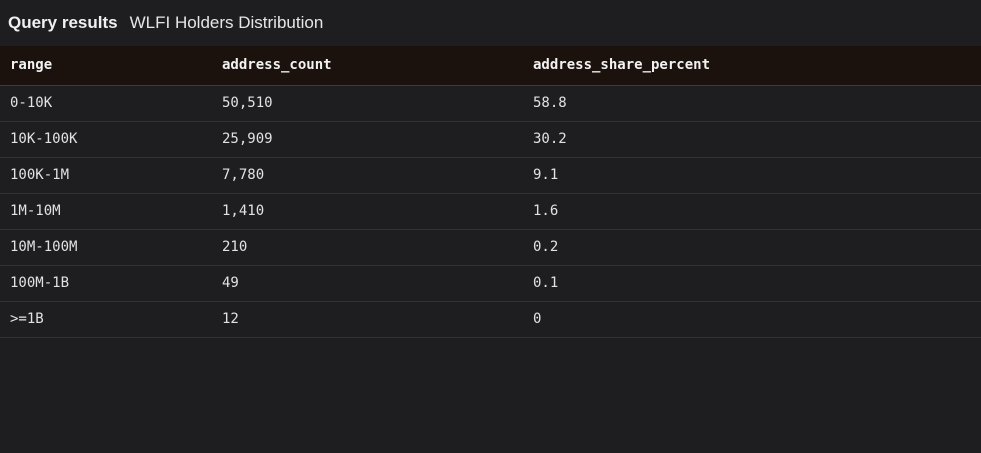 This screenshot has width=981, height=453. Describe the element at coordinates (367, 283) in the screenshot. I see `cell-address-count: 49` at that location.